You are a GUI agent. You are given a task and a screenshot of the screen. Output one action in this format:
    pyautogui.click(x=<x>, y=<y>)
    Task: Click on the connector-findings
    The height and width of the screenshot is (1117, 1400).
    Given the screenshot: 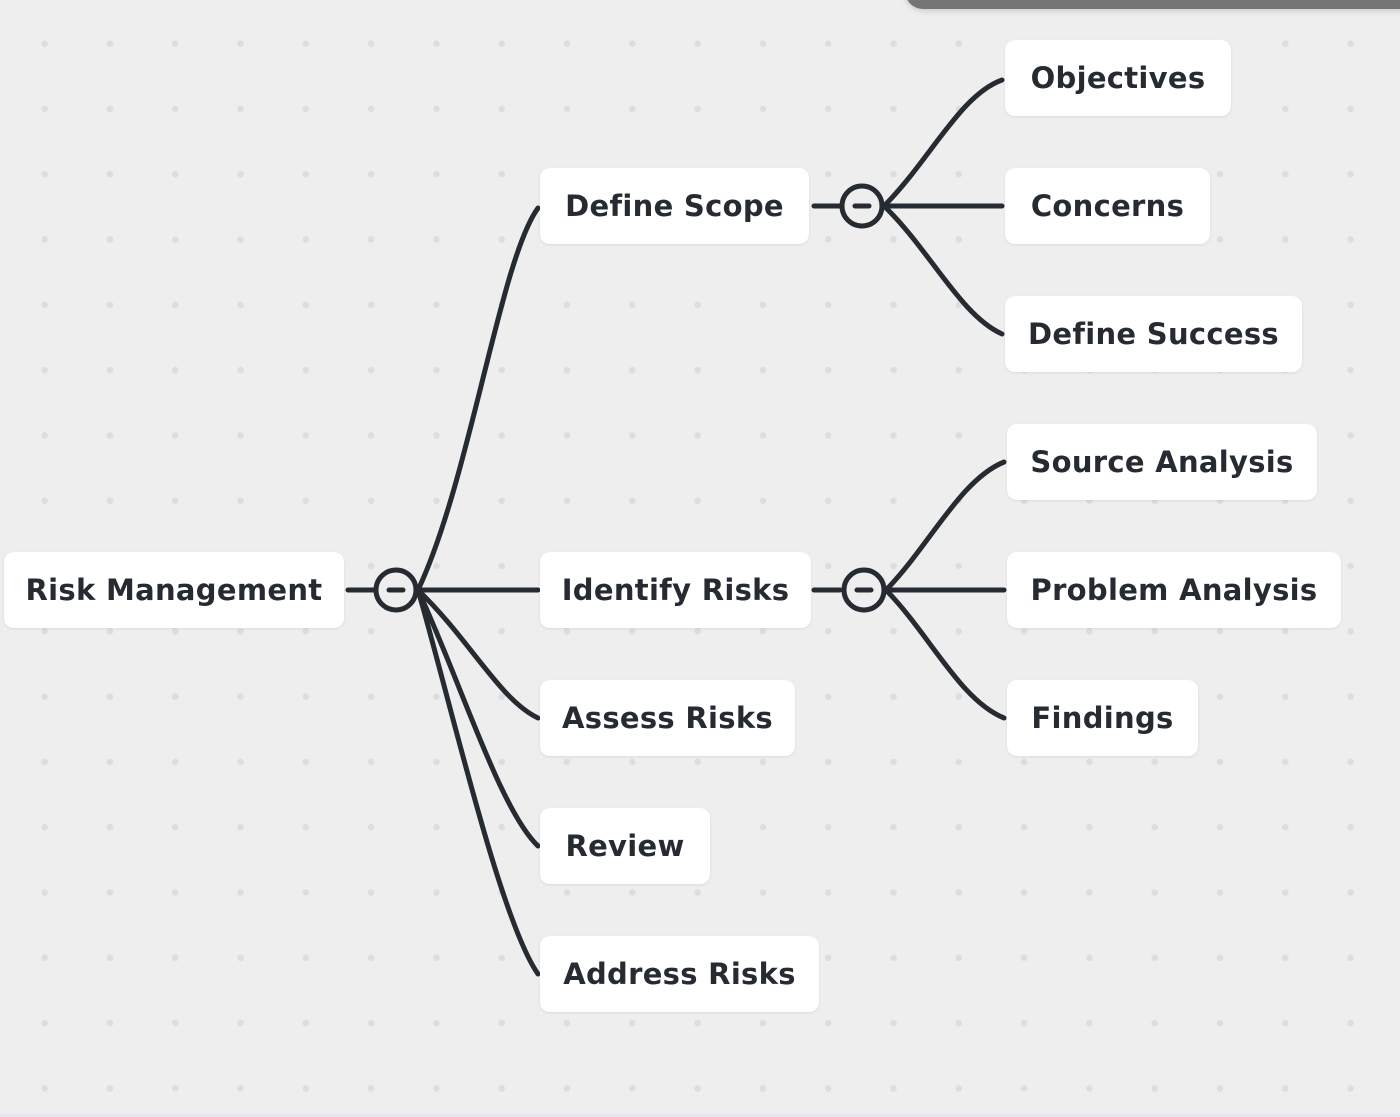 What is the action you would take?
    pyautogui.click(x=945, y=654)
    